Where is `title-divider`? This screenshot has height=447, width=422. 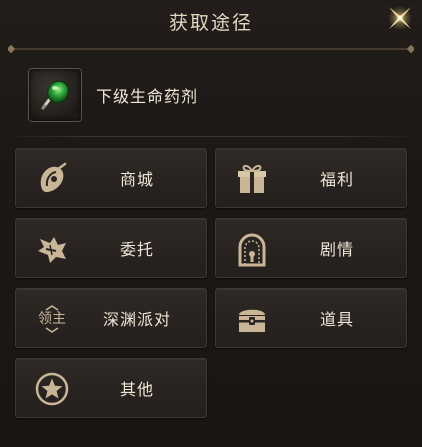
title-divider is located at coordinates (211, 49).